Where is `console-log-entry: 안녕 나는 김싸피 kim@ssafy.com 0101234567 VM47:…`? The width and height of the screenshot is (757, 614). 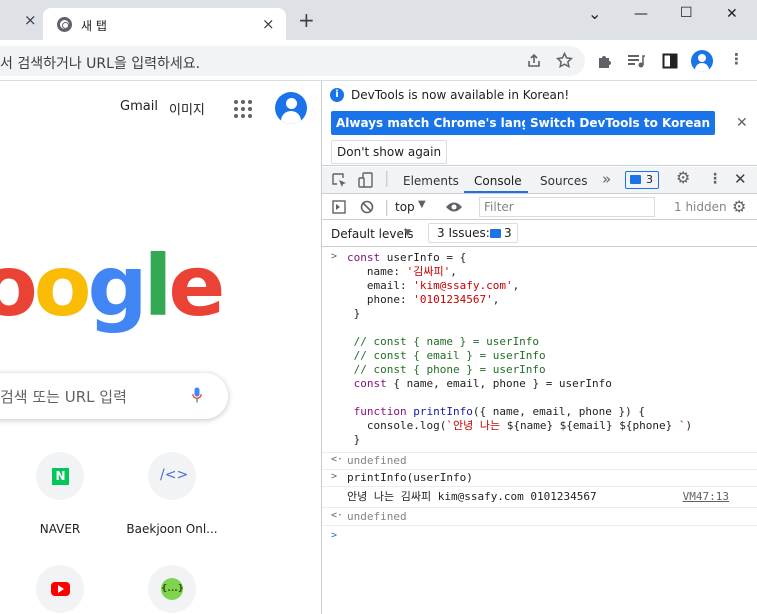 console-log-entry: 안녕 나는 김싸피 kim@ssafy.com 0101234567 VM47:… is located at coordinates (539, 497).